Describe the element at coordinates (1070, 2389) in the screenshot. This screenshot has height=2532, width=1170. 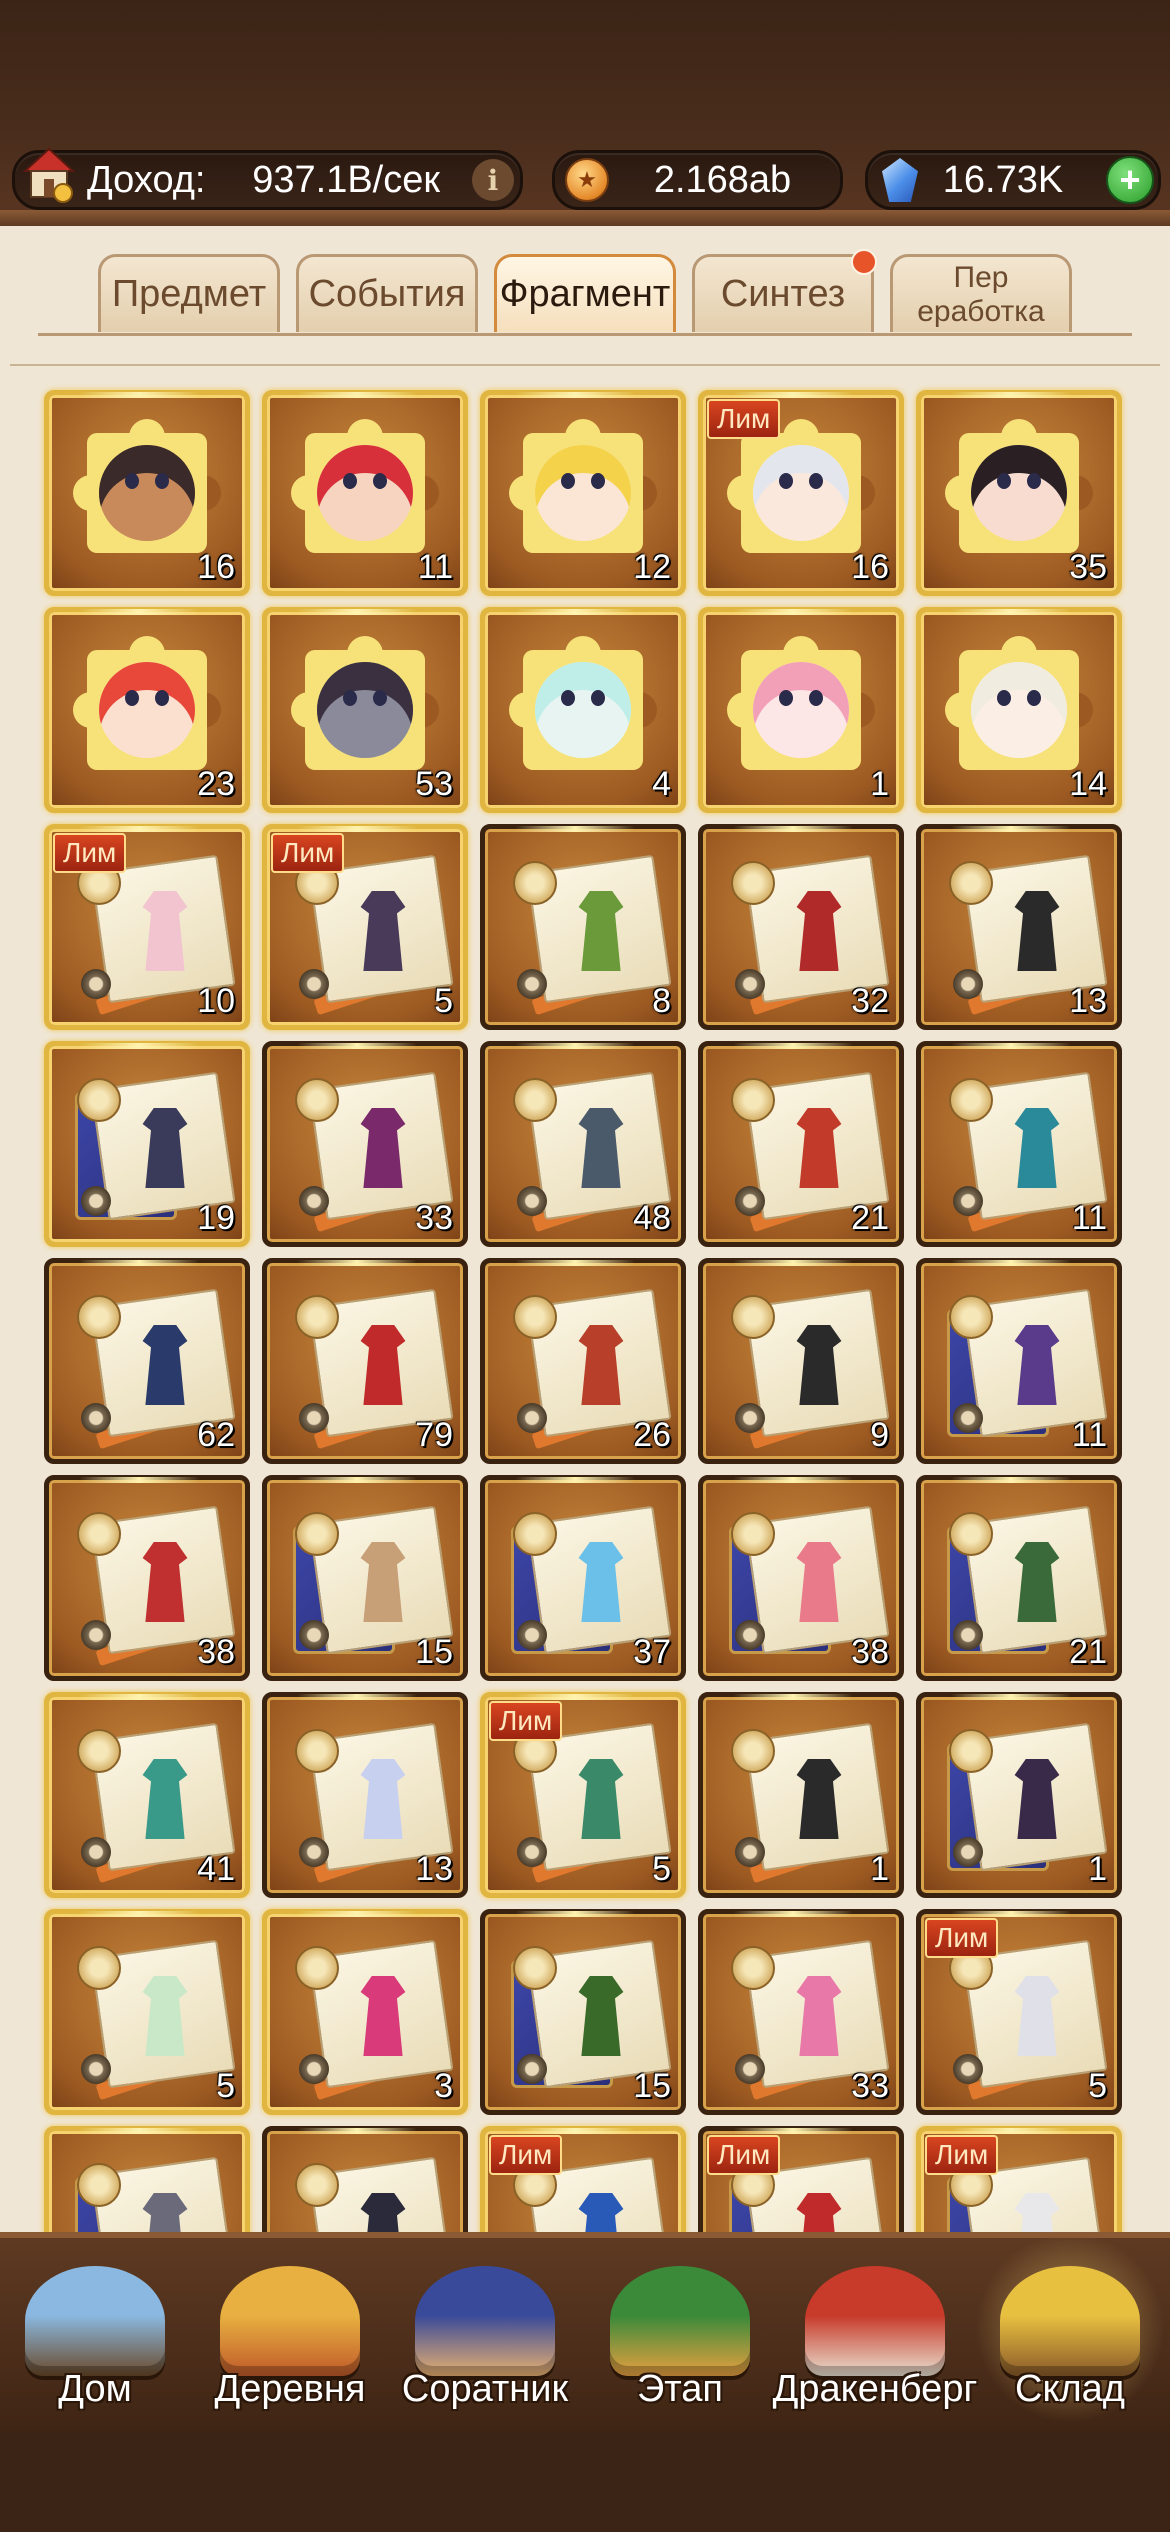
I see `nav-label: Склад` at that location.